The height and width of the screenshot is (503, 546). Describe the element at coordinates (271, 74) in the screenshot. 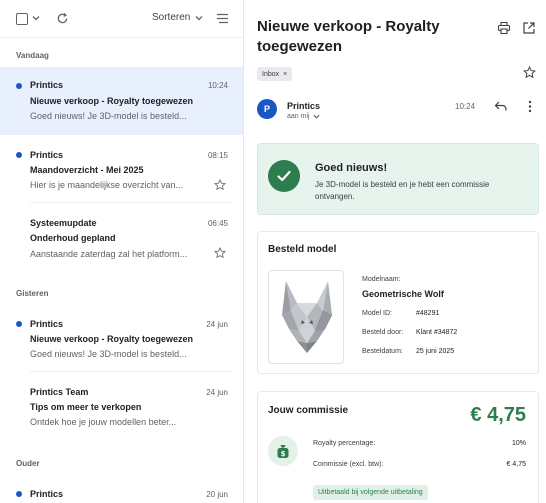

I see `chip-label: Inbox` at that location.